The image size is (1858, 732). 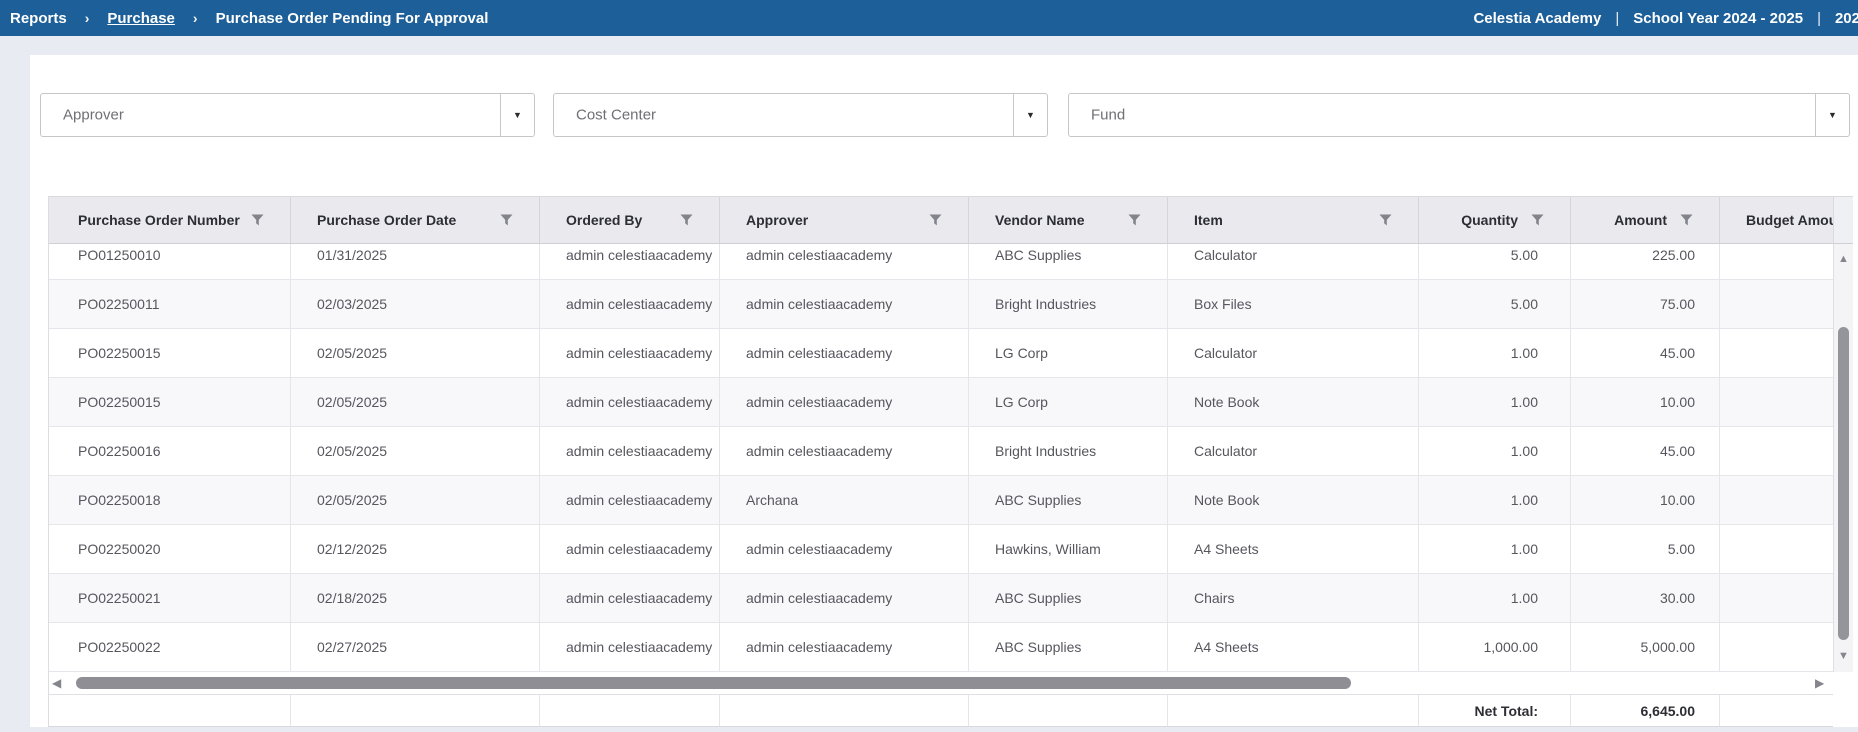 What do you see at coordinates (1677, 352) in the screenshot?
I see `cell-text: 45.00` at bounding box center [1677, 352].